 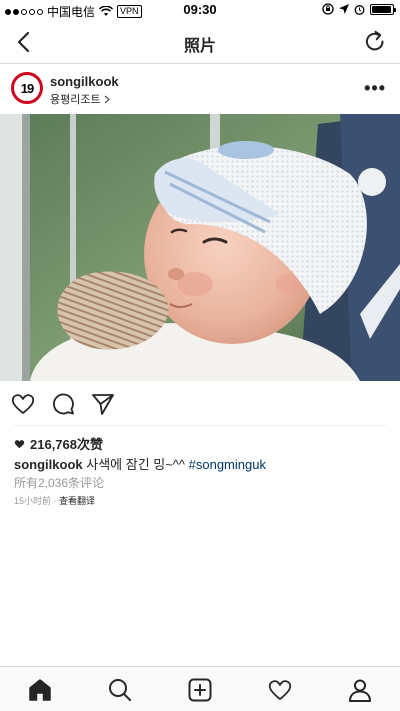 What do you see at coordinates (77, 501) in the screenshot?
I see `see-translation-link: 查看翻译` at bounding box center [77, 501].